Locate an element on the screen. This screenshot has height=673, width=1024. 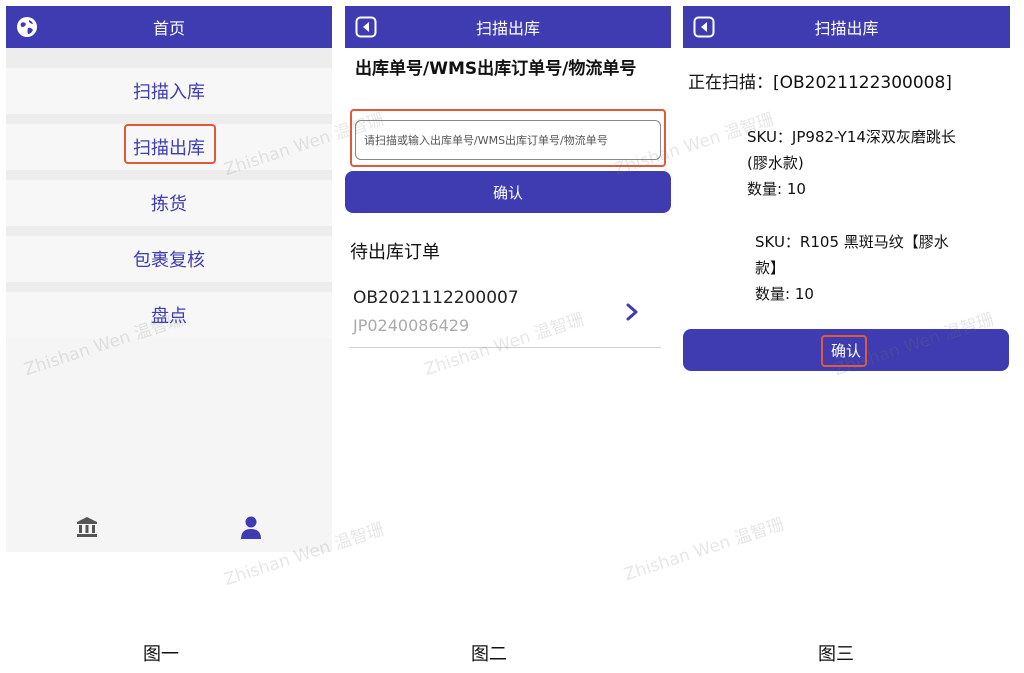
bank-icon is located at coordinates (87, 527).